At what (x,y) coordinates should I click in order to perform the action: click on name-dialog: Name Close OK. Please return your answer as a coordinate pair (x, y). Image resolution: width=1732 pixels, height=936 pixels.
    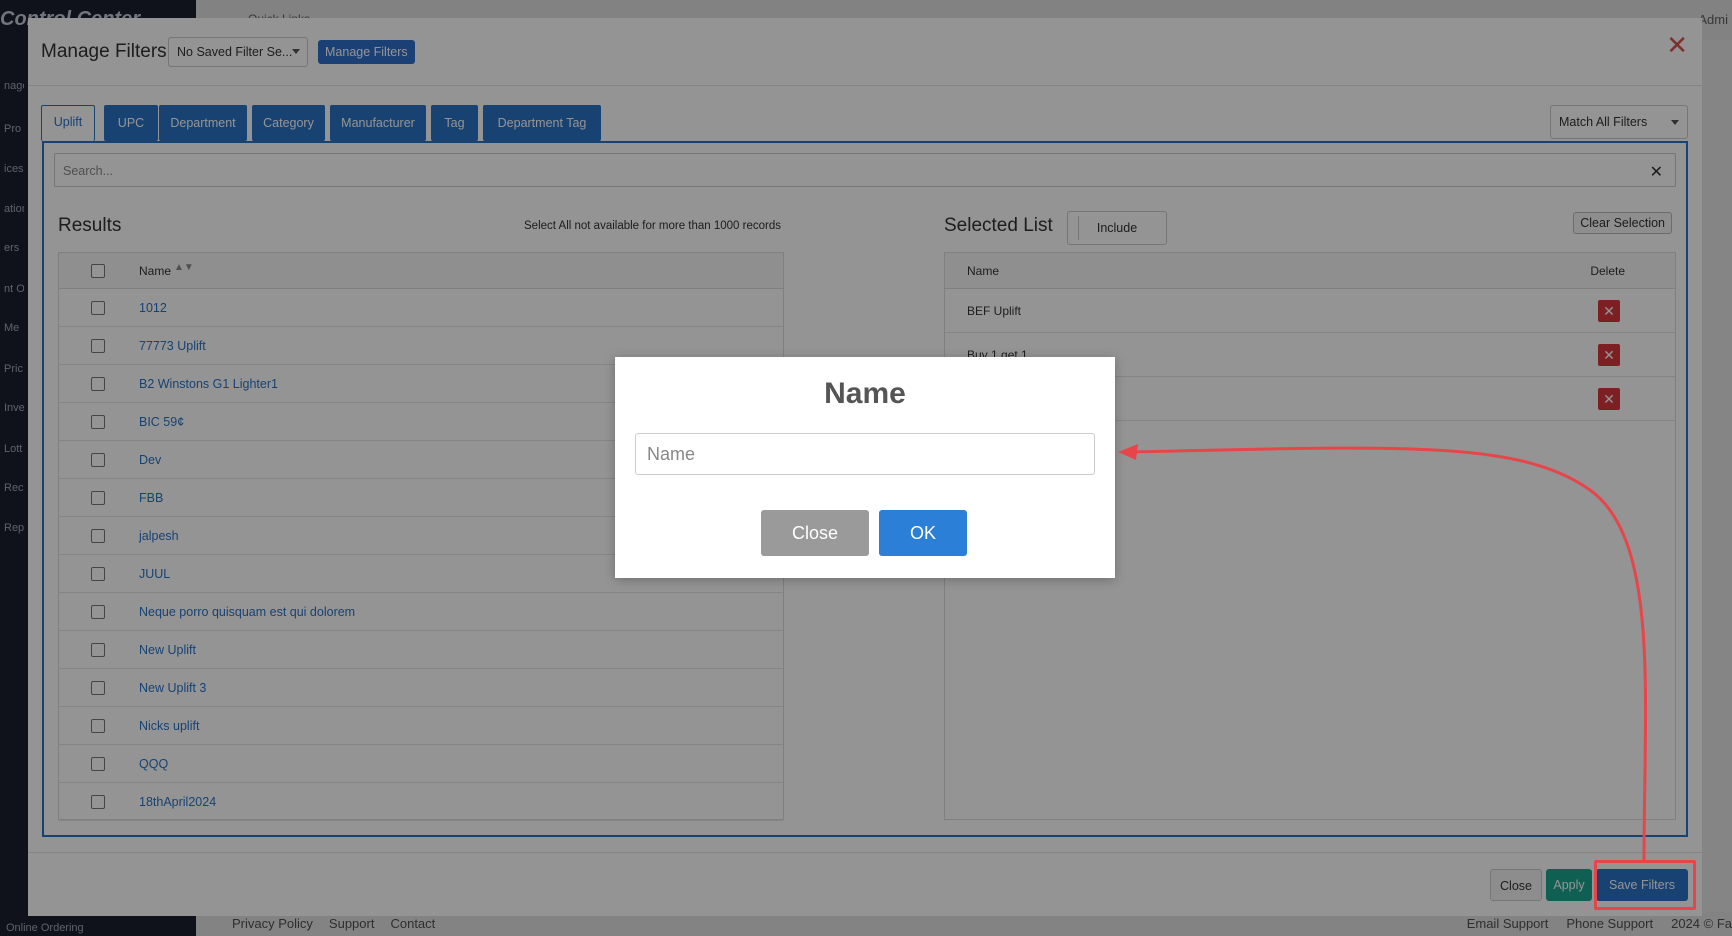
    Looking at the image, I should click on (865, 467).